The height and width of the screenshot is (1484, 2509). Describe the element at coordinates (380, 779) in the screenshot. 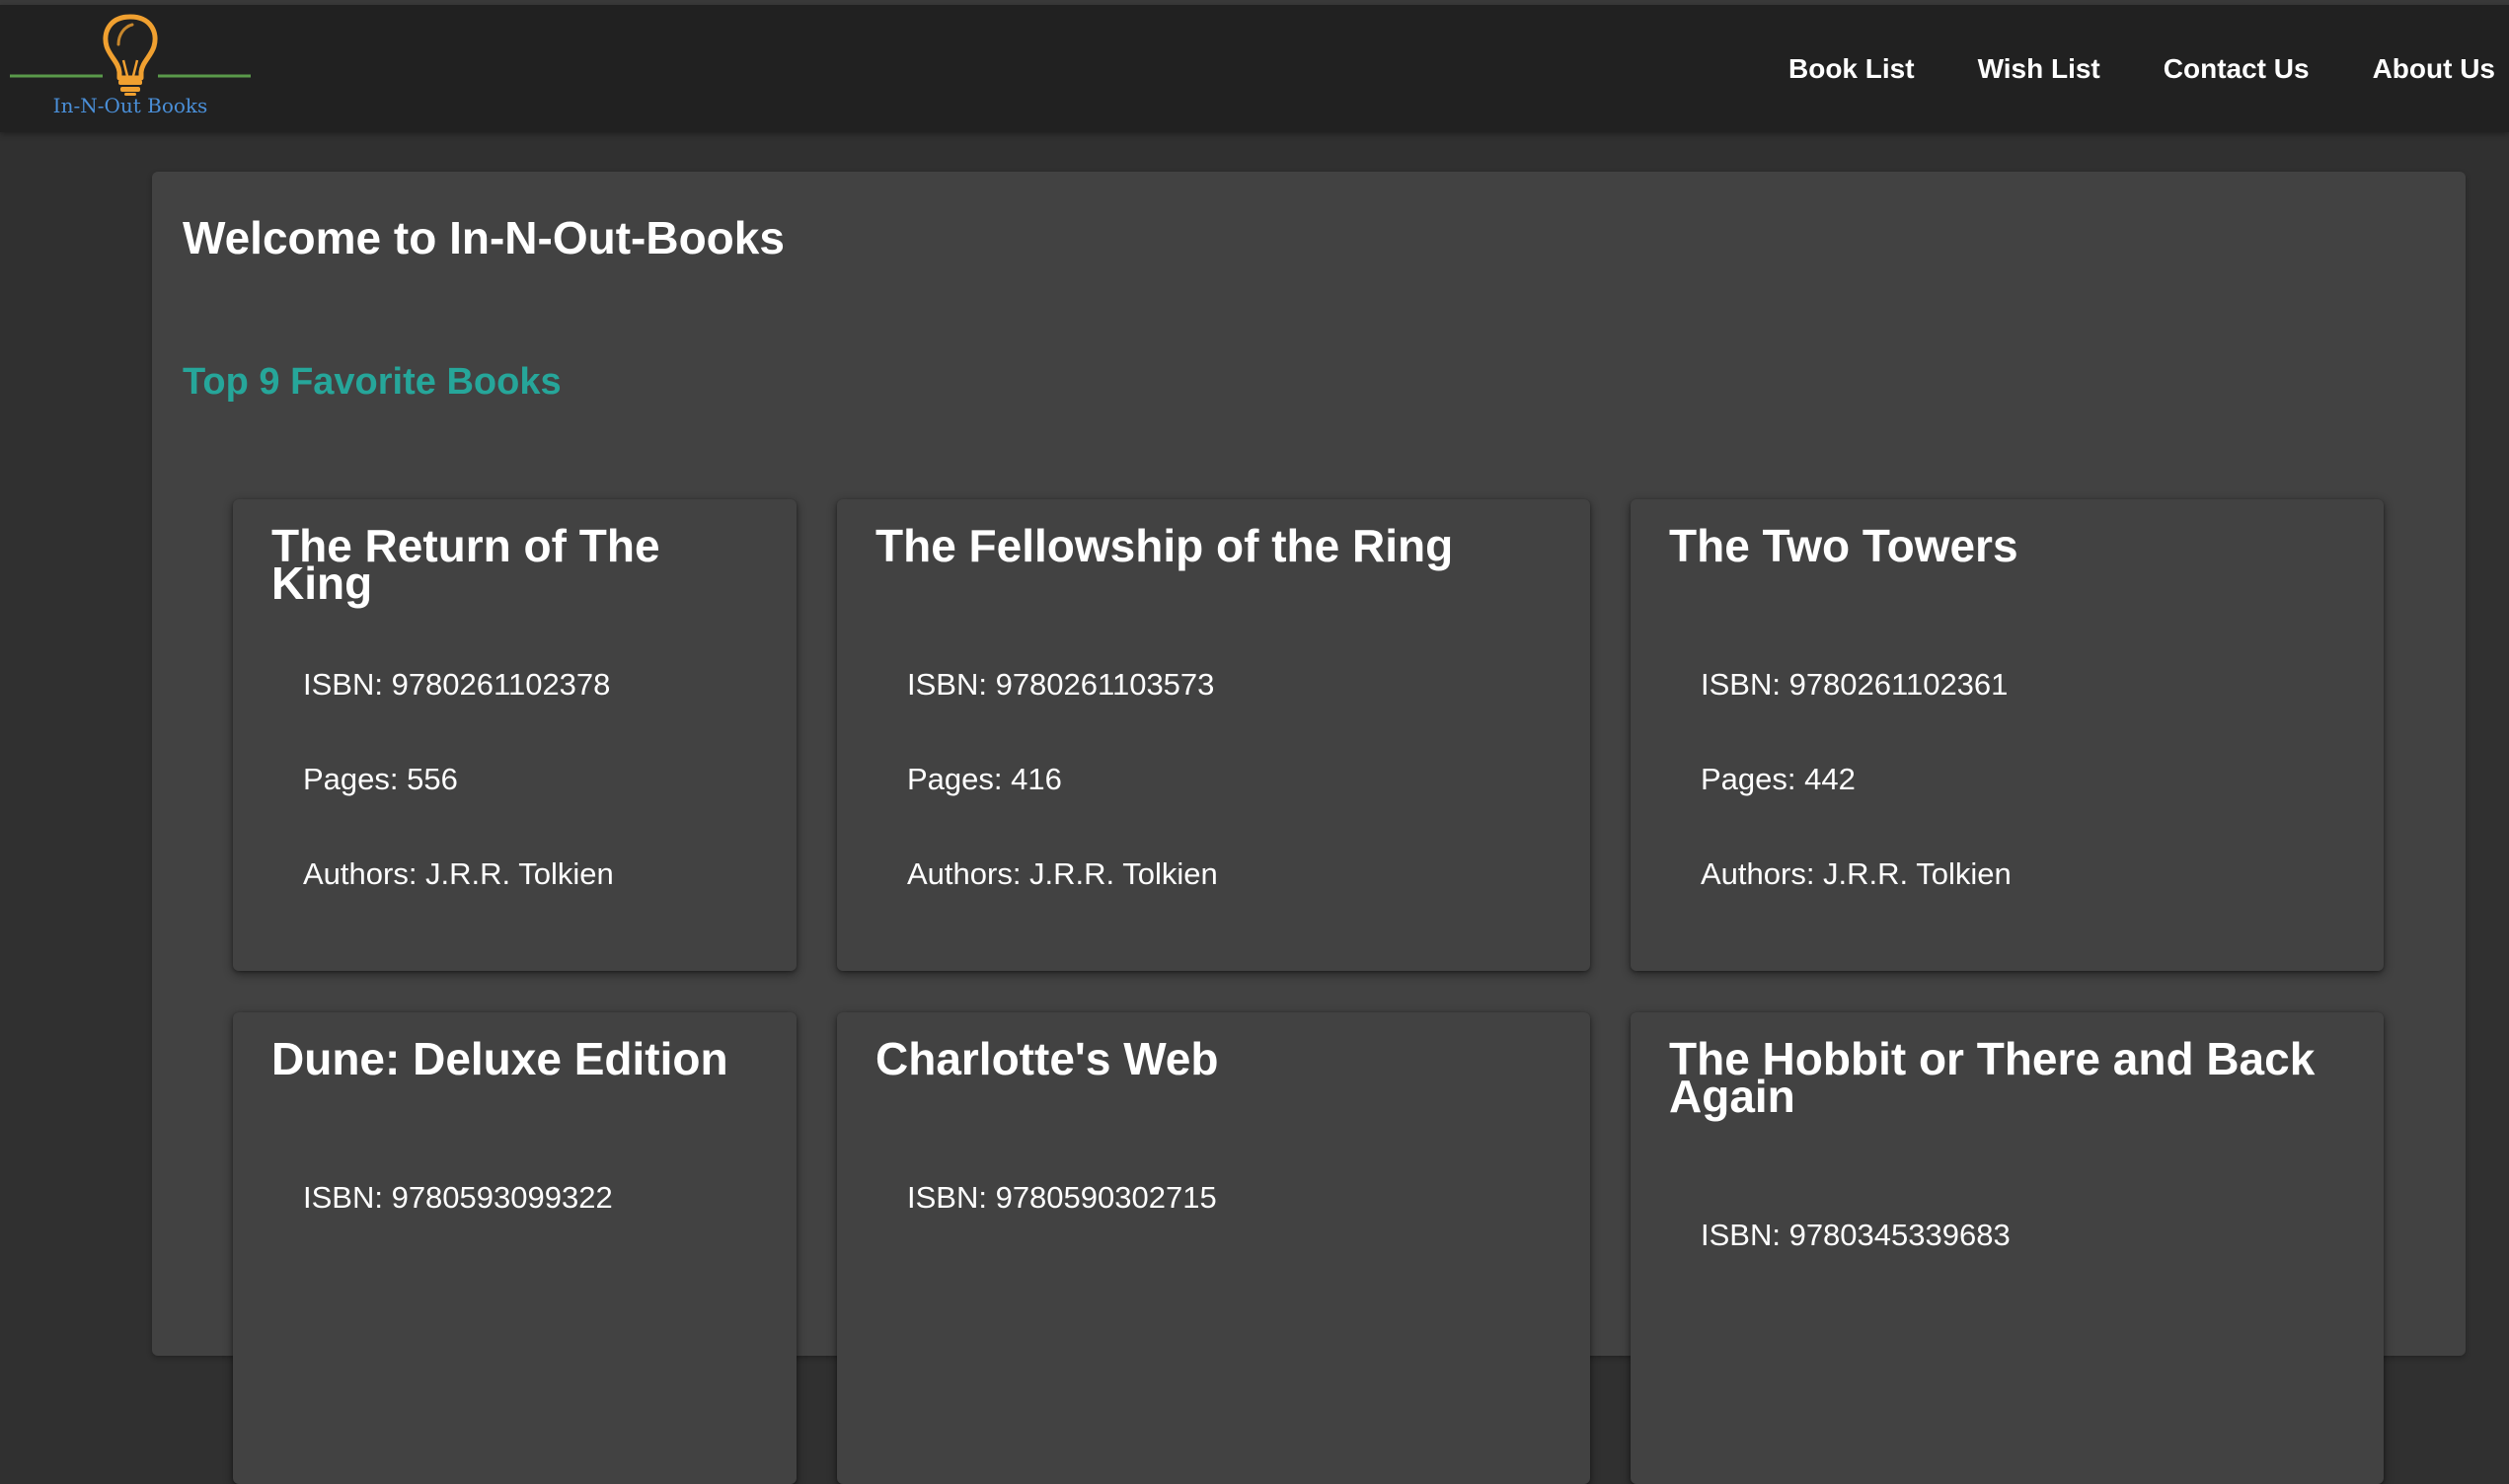

I see `book-pages: Pages: 556` at that location.